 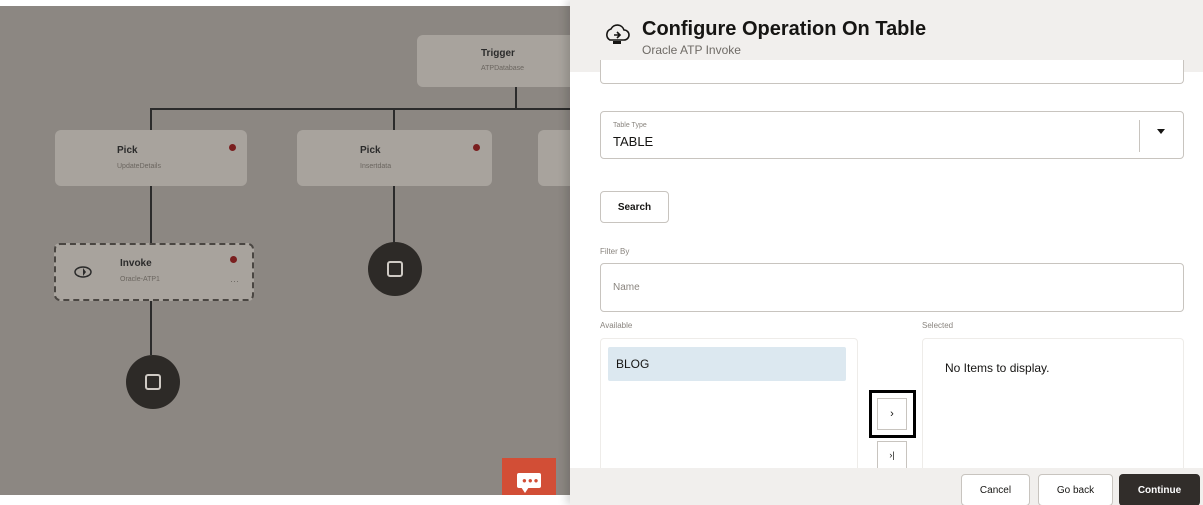 What do you see at coordinates (493, 61) in the screenshot?
I see `trigger-node: Trigger ATPDatabase` at bounding box center [493, 61].